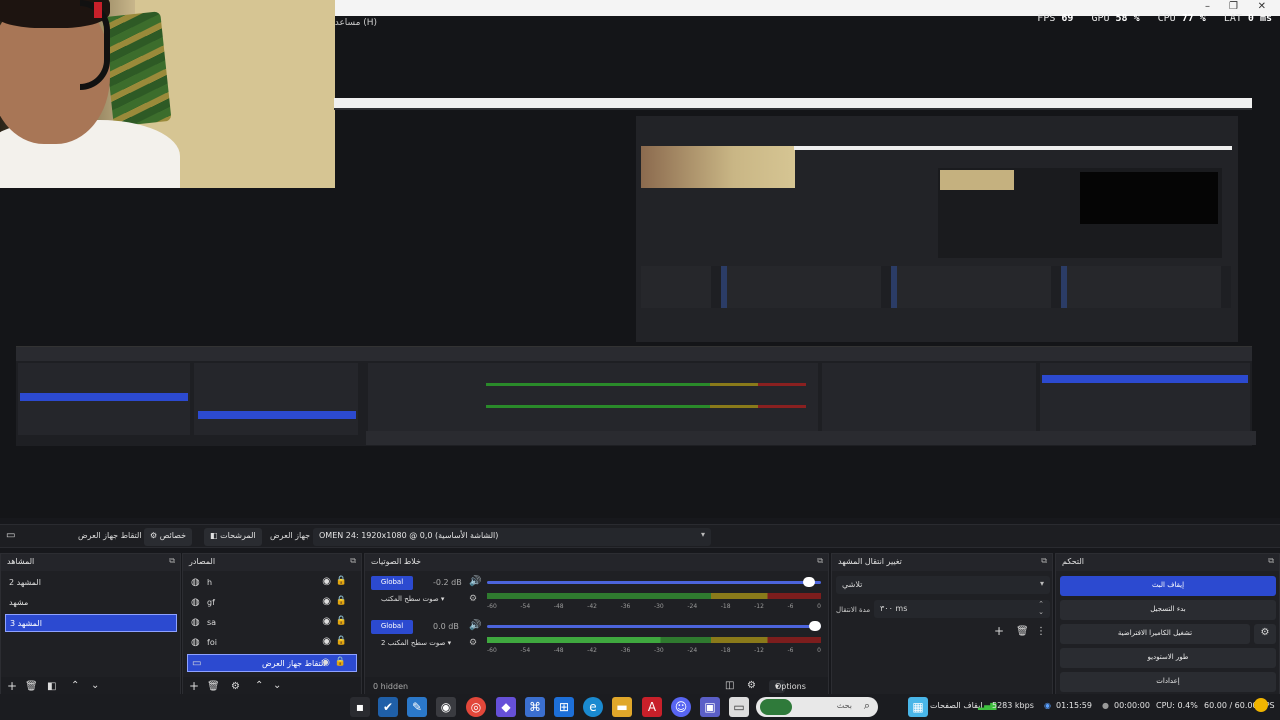 Image resolution: width=1280 pixels, height=720 pixels. What do you see at coordinates (1261, 705) in the screenshot?
I see `notification-icon` at bounding box center [1261, 705].